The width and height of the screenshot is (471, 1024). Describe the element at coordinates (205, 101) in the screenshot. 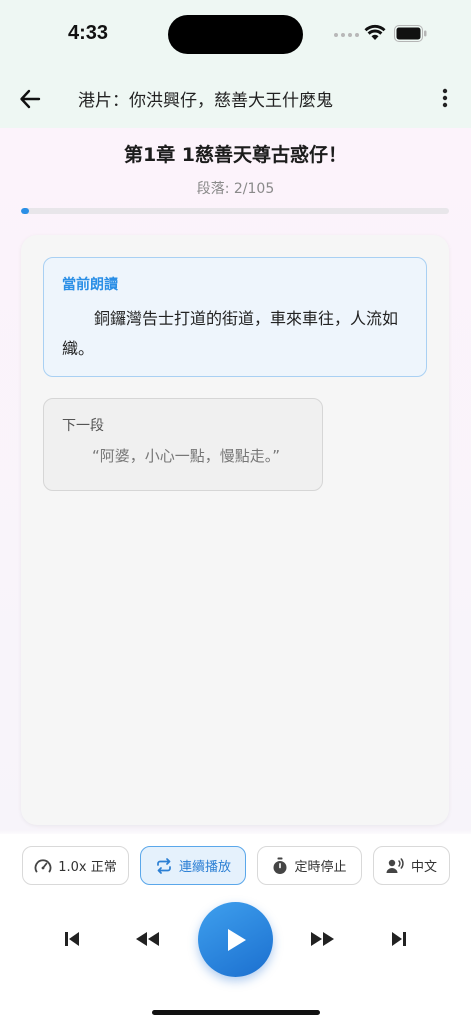

I see `app-title: 港片：你洪興仔，慈善大王什麼鬼` at that location.